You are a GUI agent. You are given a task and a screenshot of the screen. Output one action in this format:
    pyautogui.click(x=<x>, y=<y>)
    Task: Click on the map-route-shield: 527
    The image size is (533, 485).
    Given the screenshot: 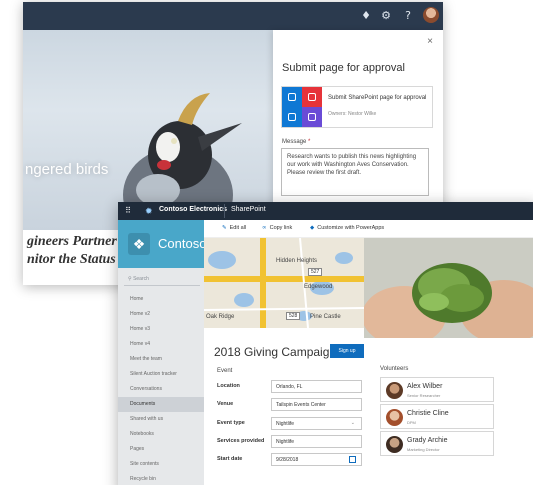 What is the action you would take?
    pyautogui.click(x=315, y=272)
    